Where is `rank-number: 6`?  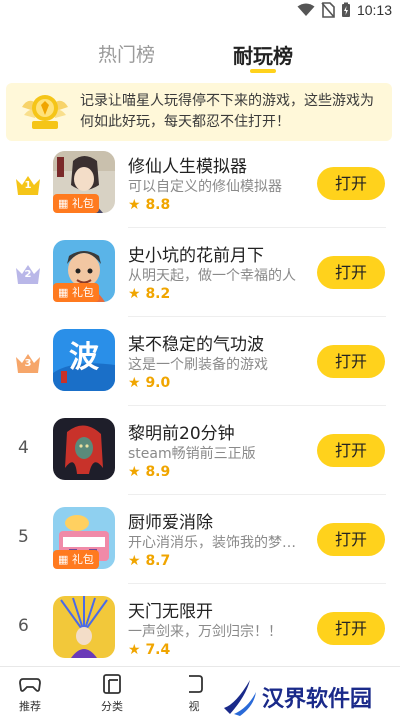 rank-number: 6 is located at coordinates (23, 626).